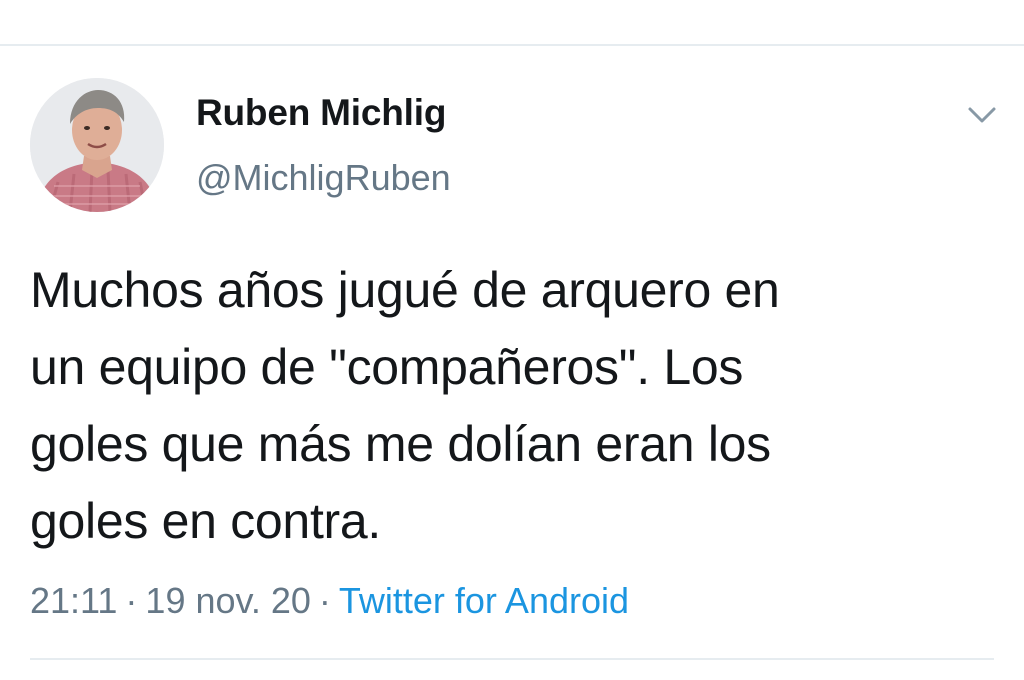 The width and height of the screenshot is (1024, 680). What do you see at coordinates (73, 600) in the screenshot?
I see `tweet-time: 21:11` at bounding box center [73, 600].